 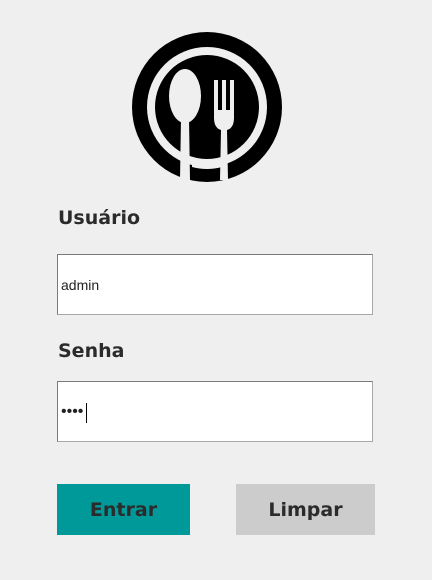 I want to click on password-input, so click(x=215, y=411).